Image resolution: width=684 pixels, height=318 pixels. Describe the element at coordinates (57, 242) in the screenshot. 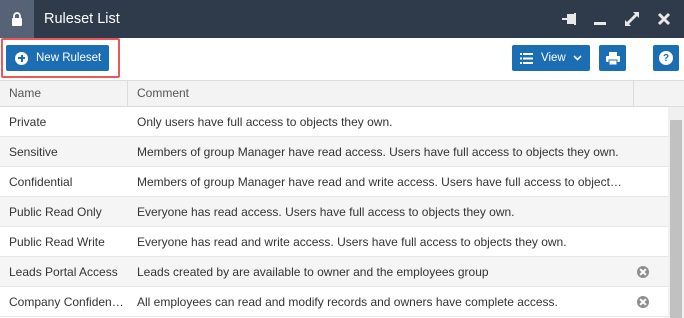

I see `ruleset-name: Public Read Write` at that location.